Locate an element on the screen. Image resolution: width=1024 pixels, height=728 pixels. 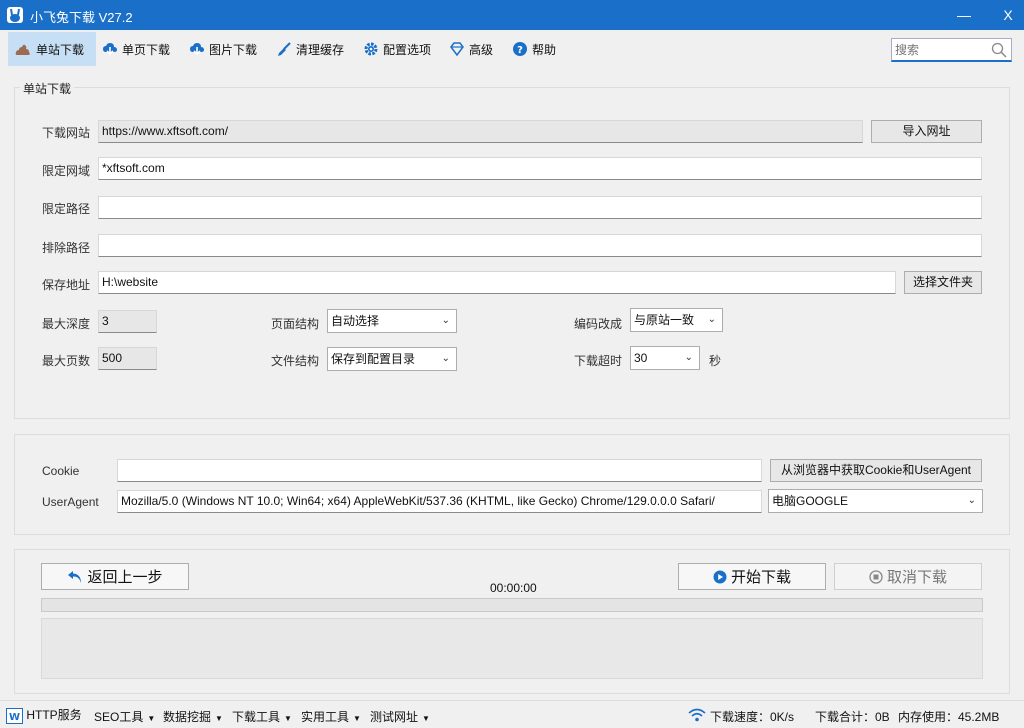
menu-download-tools: 下载工具 ▼ is located at coordinates (262, 716).